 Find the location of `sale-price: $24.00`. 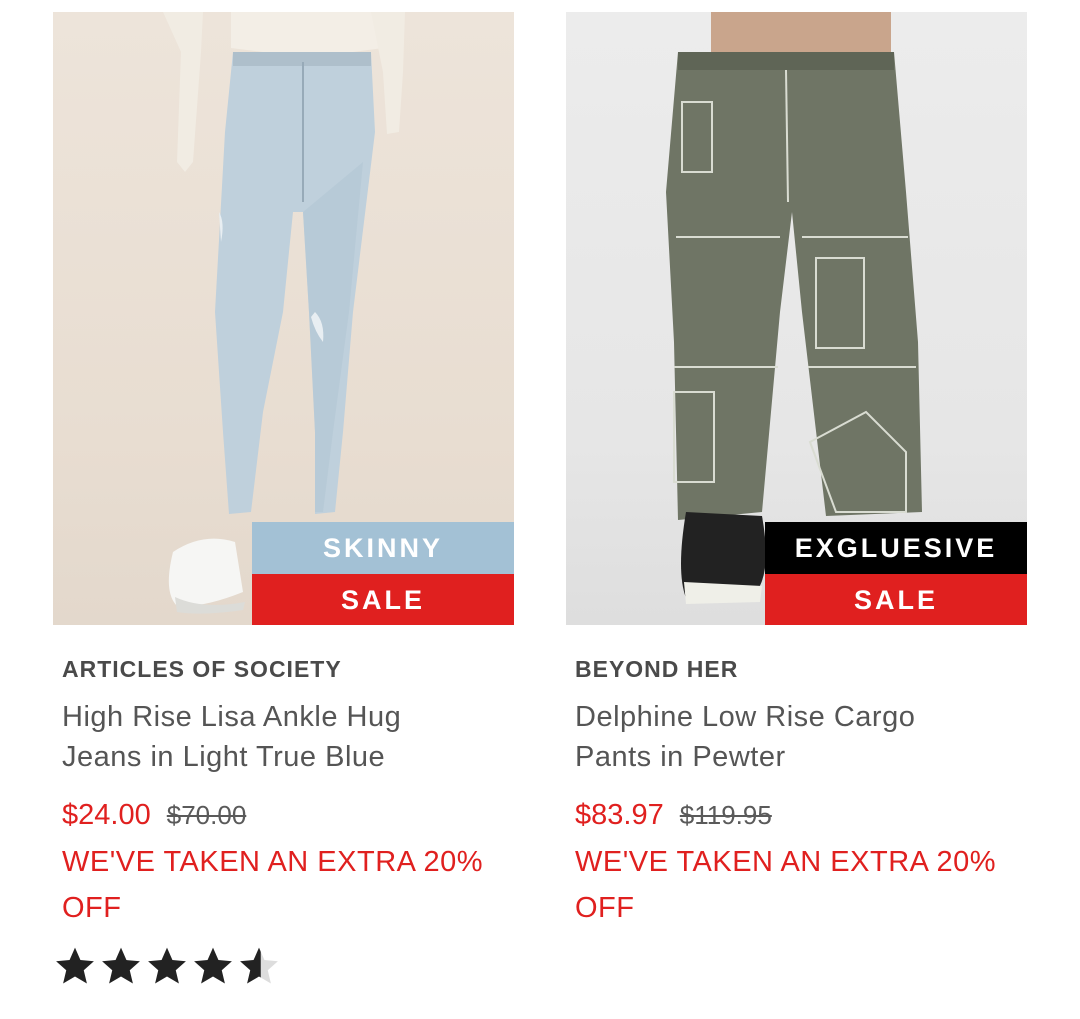

sale-price: $24.00 is located at coordinates (106, 815).